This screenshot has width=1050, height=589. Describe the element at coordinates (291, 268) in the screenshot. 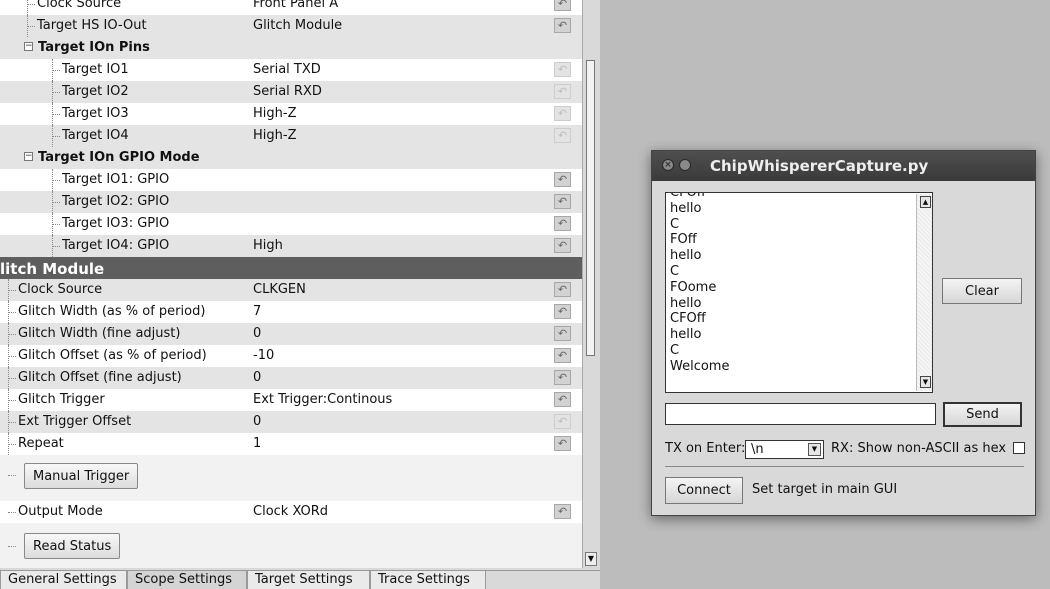

I see `tree-group-header: litch Module` at that location.